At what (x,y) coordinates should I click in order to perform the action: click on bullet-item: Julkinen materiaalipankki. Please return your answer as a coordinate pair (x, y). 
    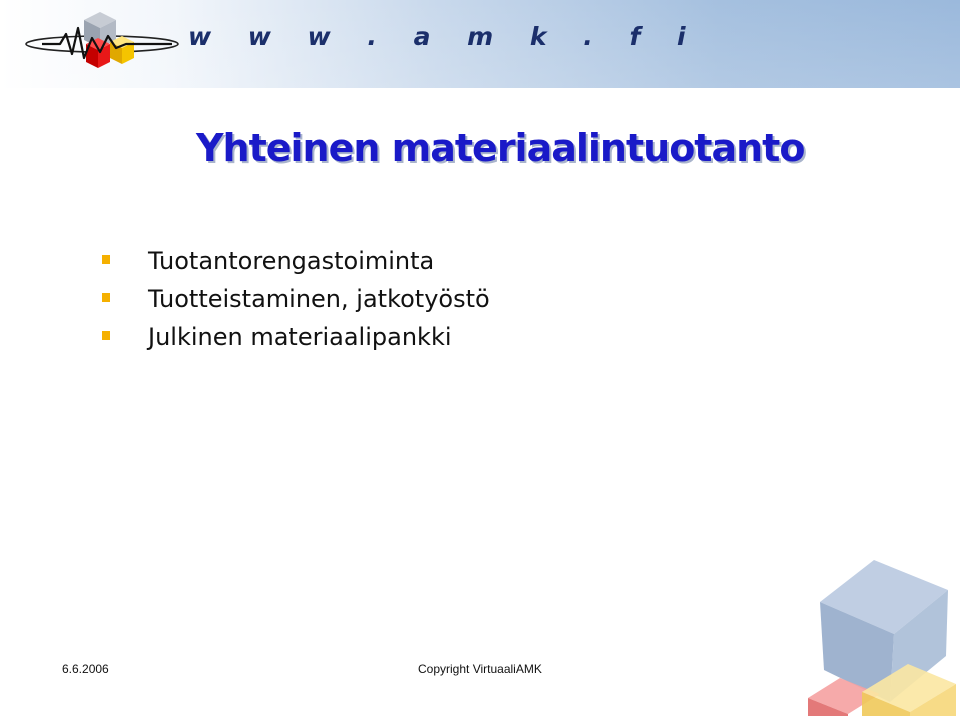
    Looking at the image, I should click on (295, 339).